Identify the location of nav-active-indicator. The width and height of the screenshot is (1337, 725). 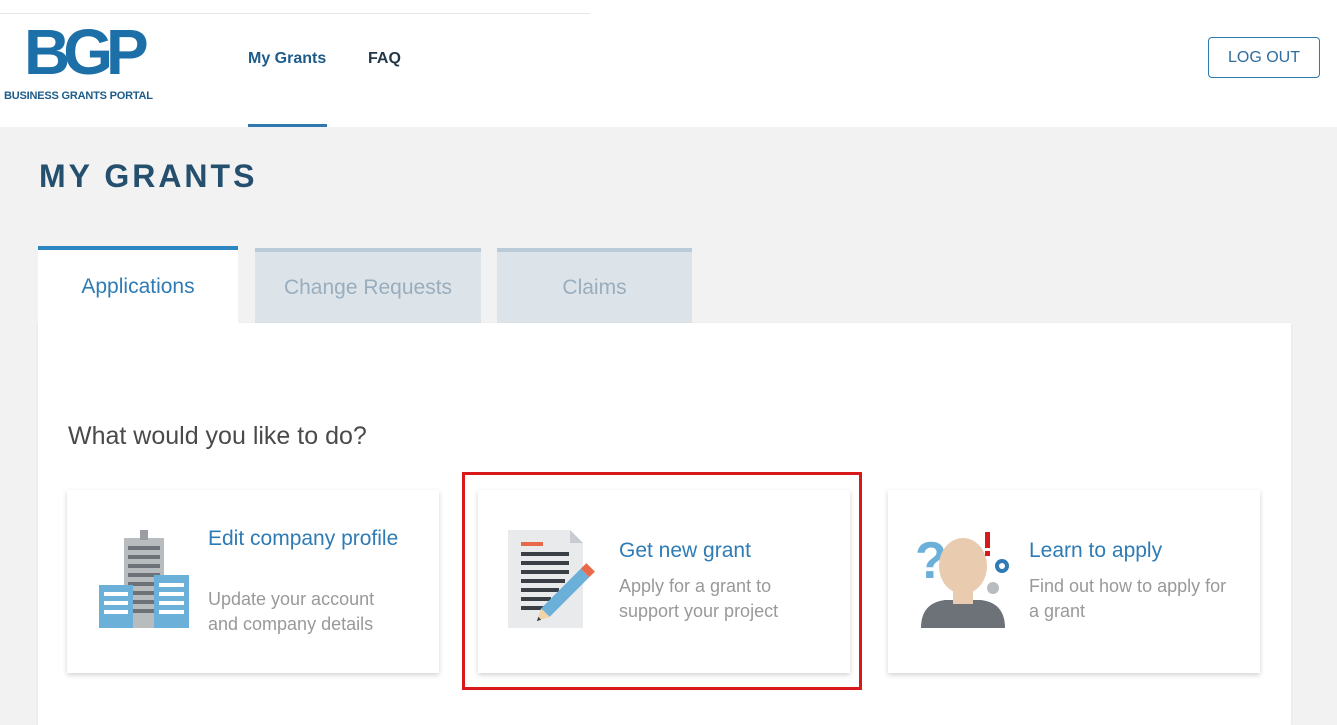
(287, 125).